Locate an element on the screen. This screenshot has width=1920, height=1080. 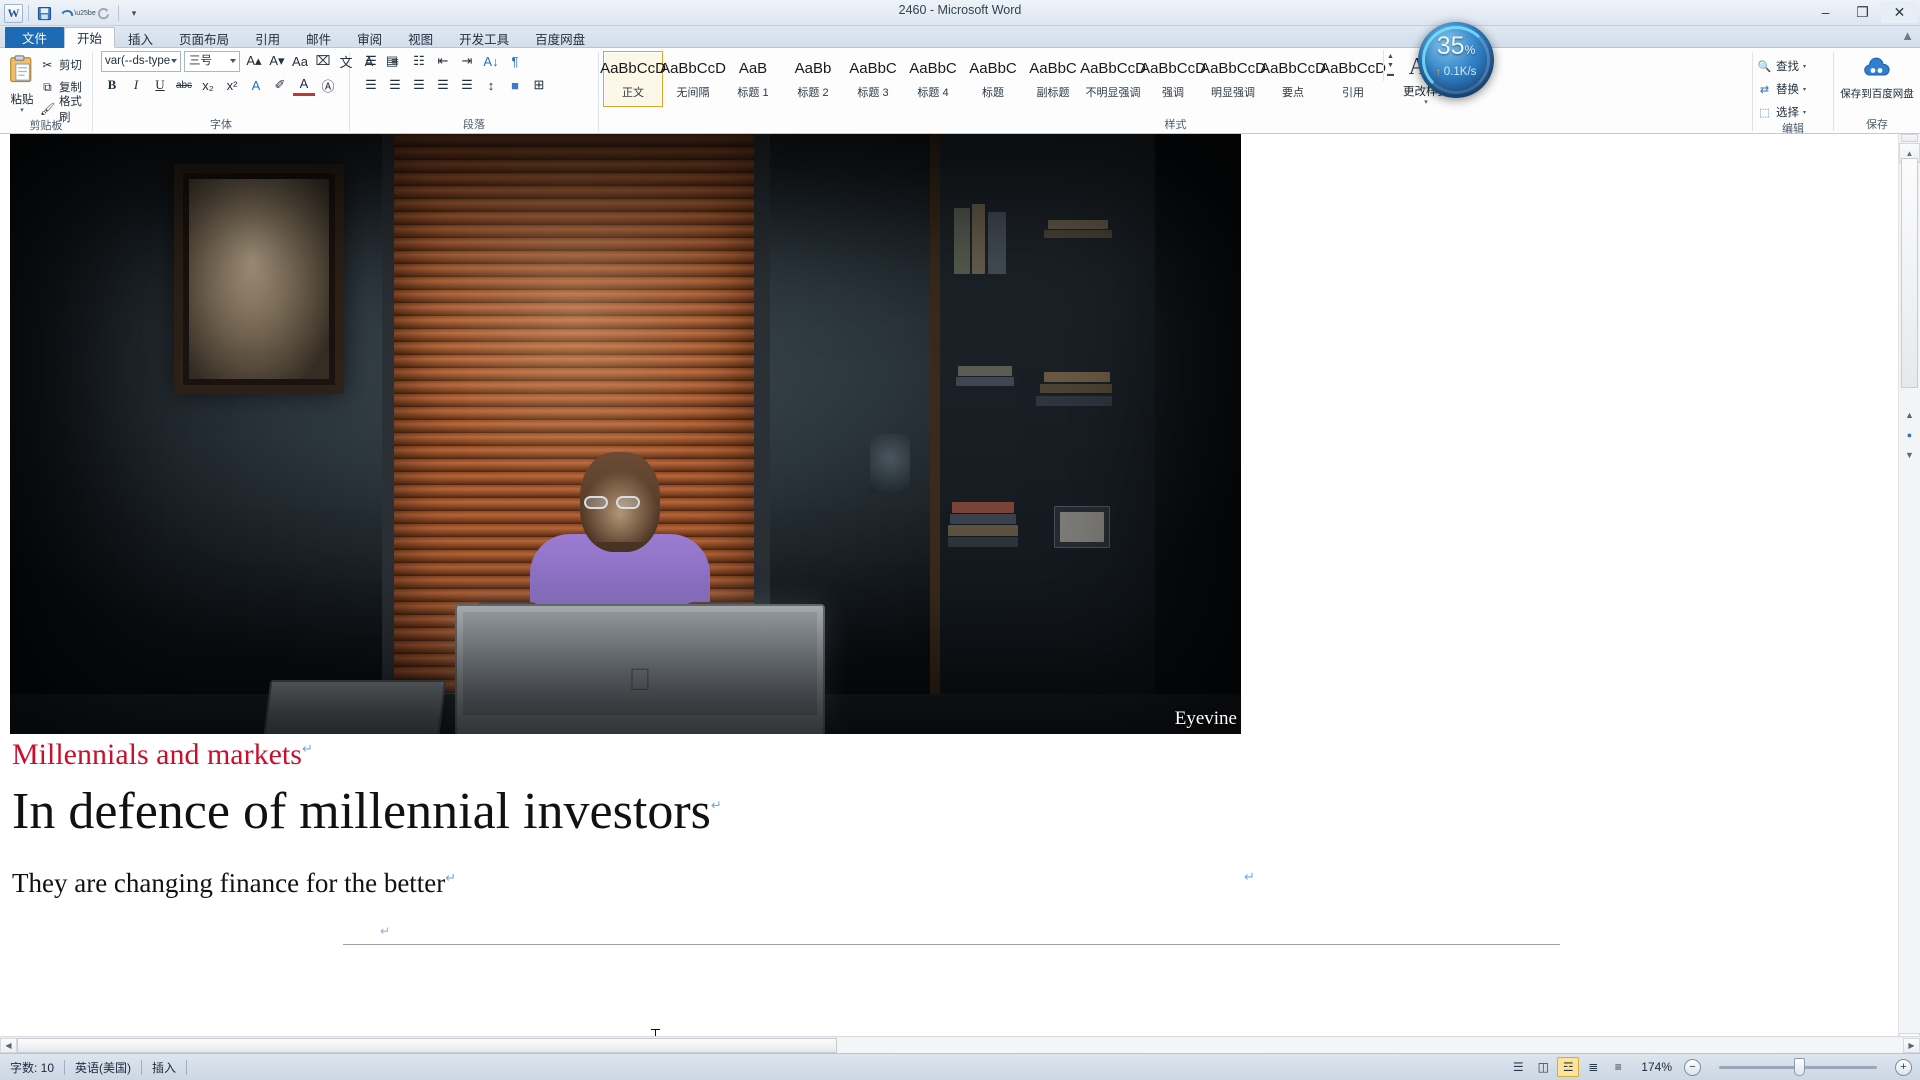
justify-icon: ☰ is located at coordinates (443, 85).